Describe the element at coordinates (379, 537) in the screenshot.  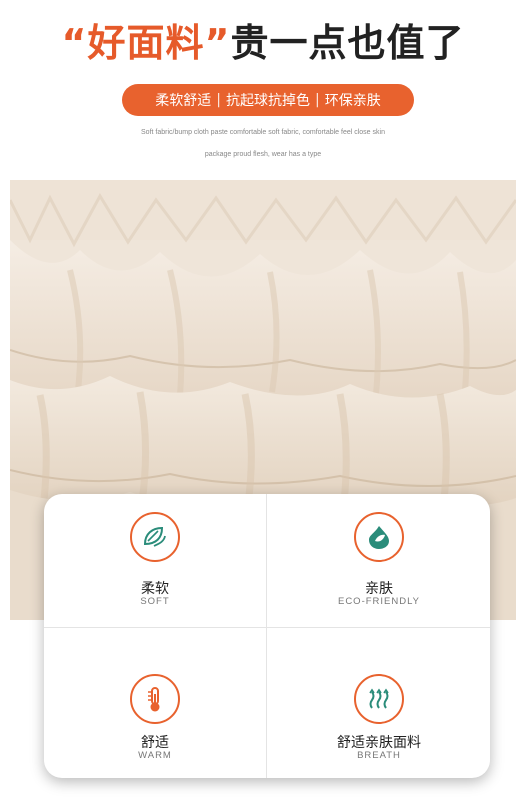
I see `water-drop-leaf-icon` at that location.